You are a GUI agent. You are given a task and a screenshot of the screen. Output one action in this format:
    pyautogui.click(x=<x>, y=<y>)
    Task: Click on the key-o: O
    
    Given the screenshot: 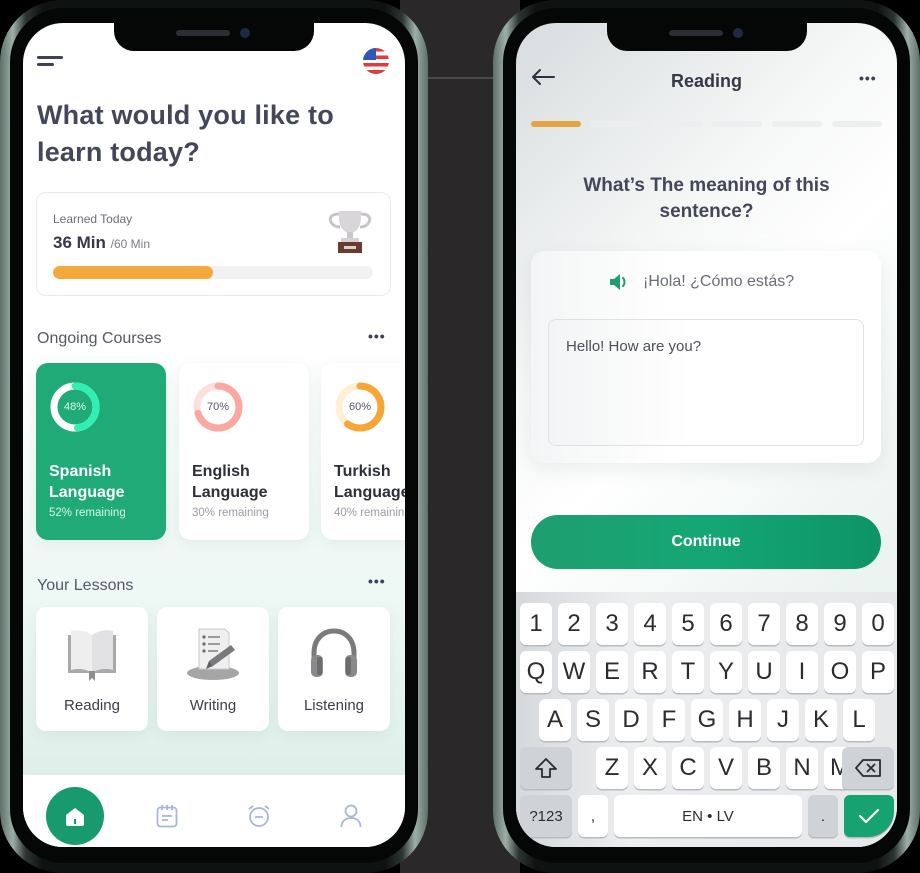 What is the action you would take?
    pyautogui.click(x=840, y=672)
    